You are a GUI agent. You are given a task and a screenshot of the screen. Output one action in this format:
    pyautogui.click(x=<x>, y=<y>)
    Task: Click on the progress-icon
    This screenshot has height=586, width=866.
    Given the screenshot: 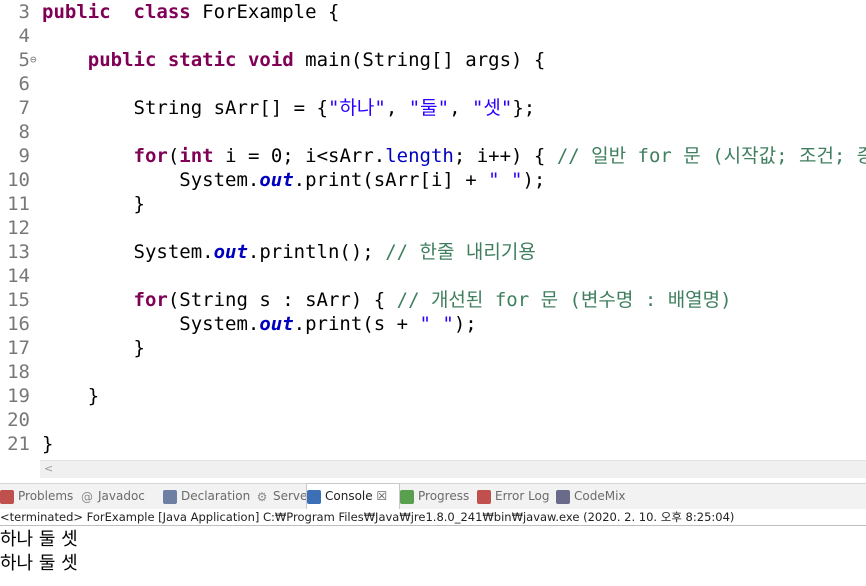 What is the action you would take?
    pyautogui.click(x=407, y=496)
    